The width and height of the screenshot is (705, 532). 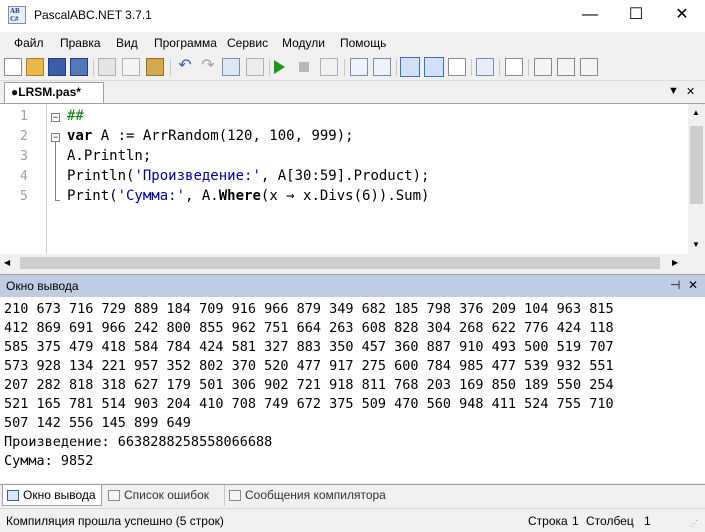 I want to click on scroll-down-icon: ▼, so click(x=696, y=244).